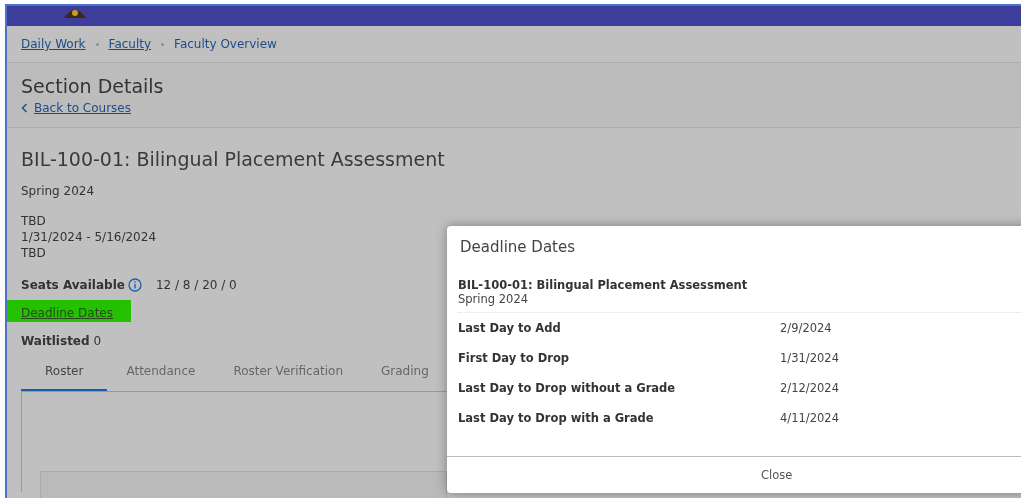 This screenshot has width=1021, height=498. Describe the element at coordinates (233, 159) in the screenshot. I see `section-title: BIL-100-01: Bilingual Placement Assessment` at that location.